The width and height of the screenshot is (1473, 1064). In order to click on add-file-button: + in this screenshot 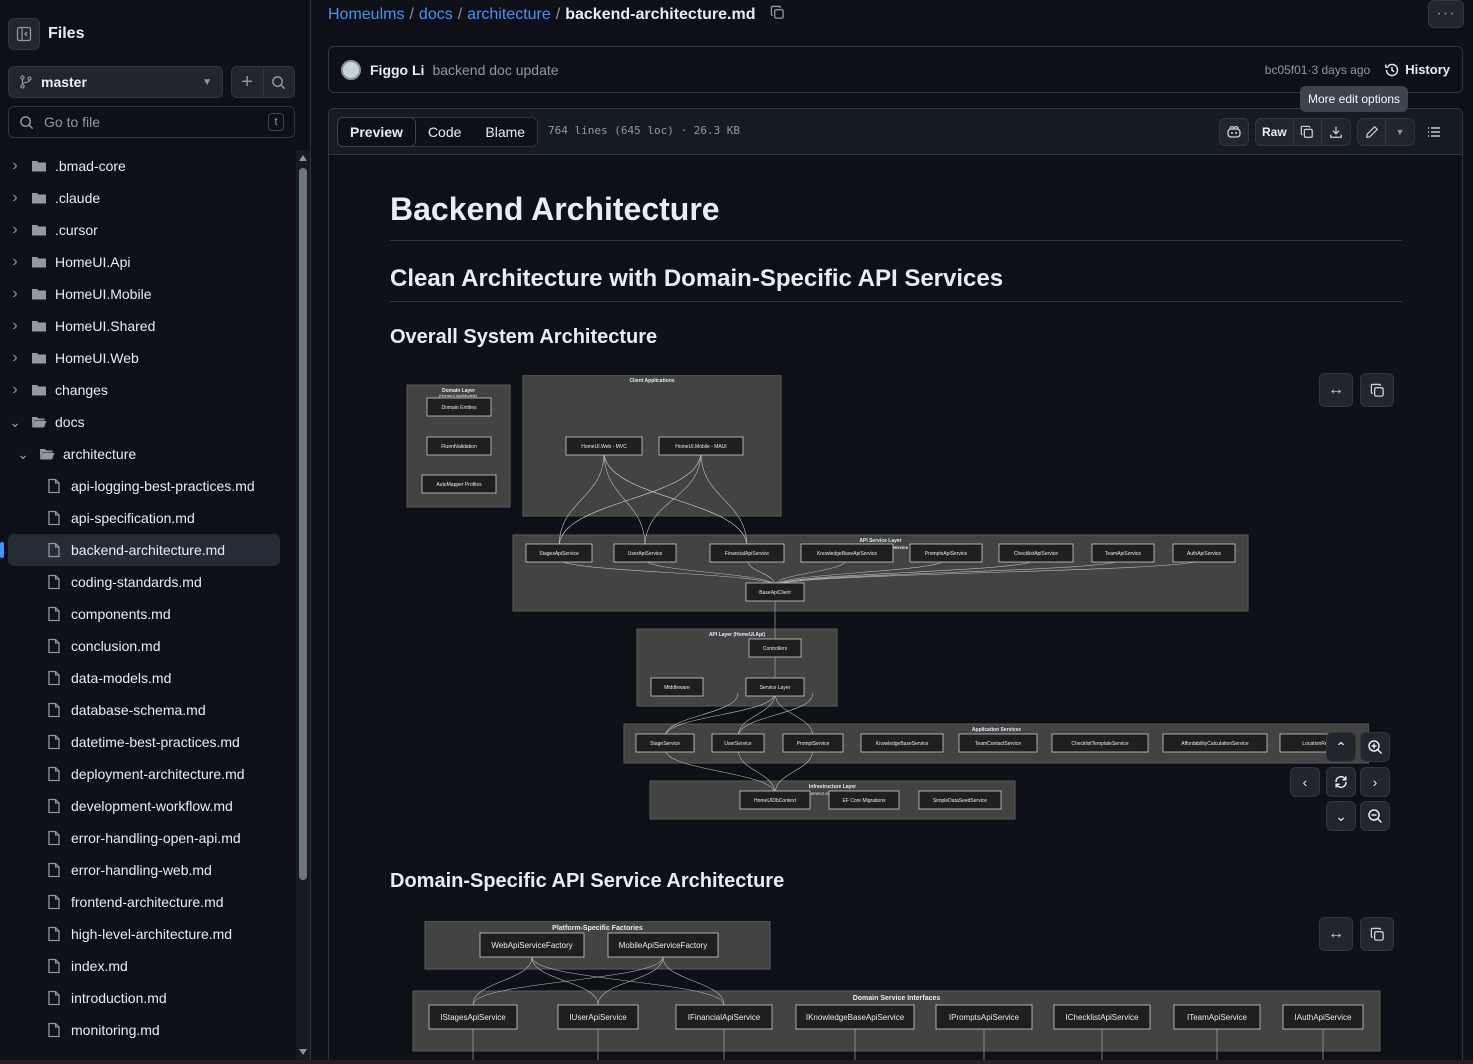, I will do `click(248, 82)`.